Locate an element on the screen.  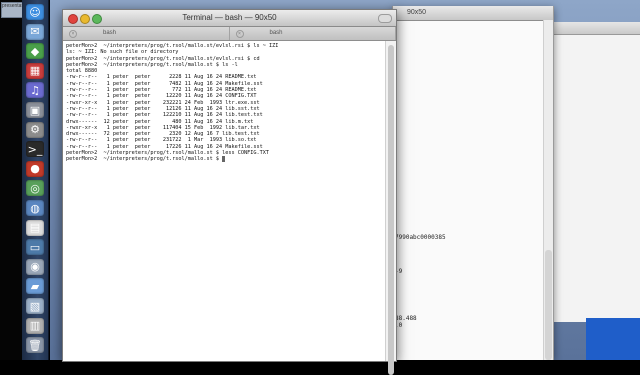
calendar-icon: ▦ is located at coordinates (35, 70).